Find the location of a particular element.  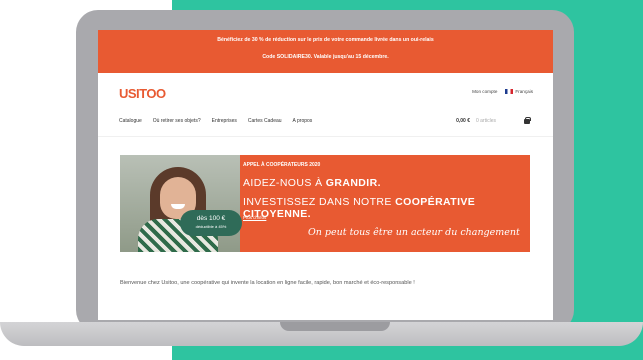

header-actions: Mon compte Français is located at coordinates (502, 92).